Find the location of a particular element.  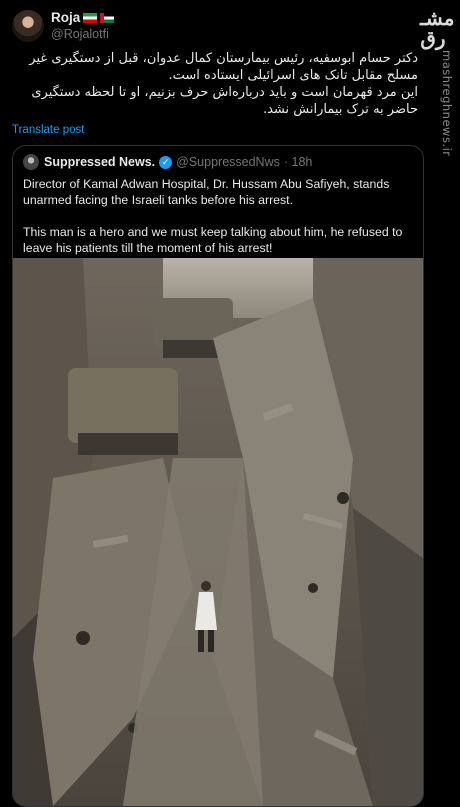

quoted-handle: @SuppressedNws is located at coordinates (228, 162).